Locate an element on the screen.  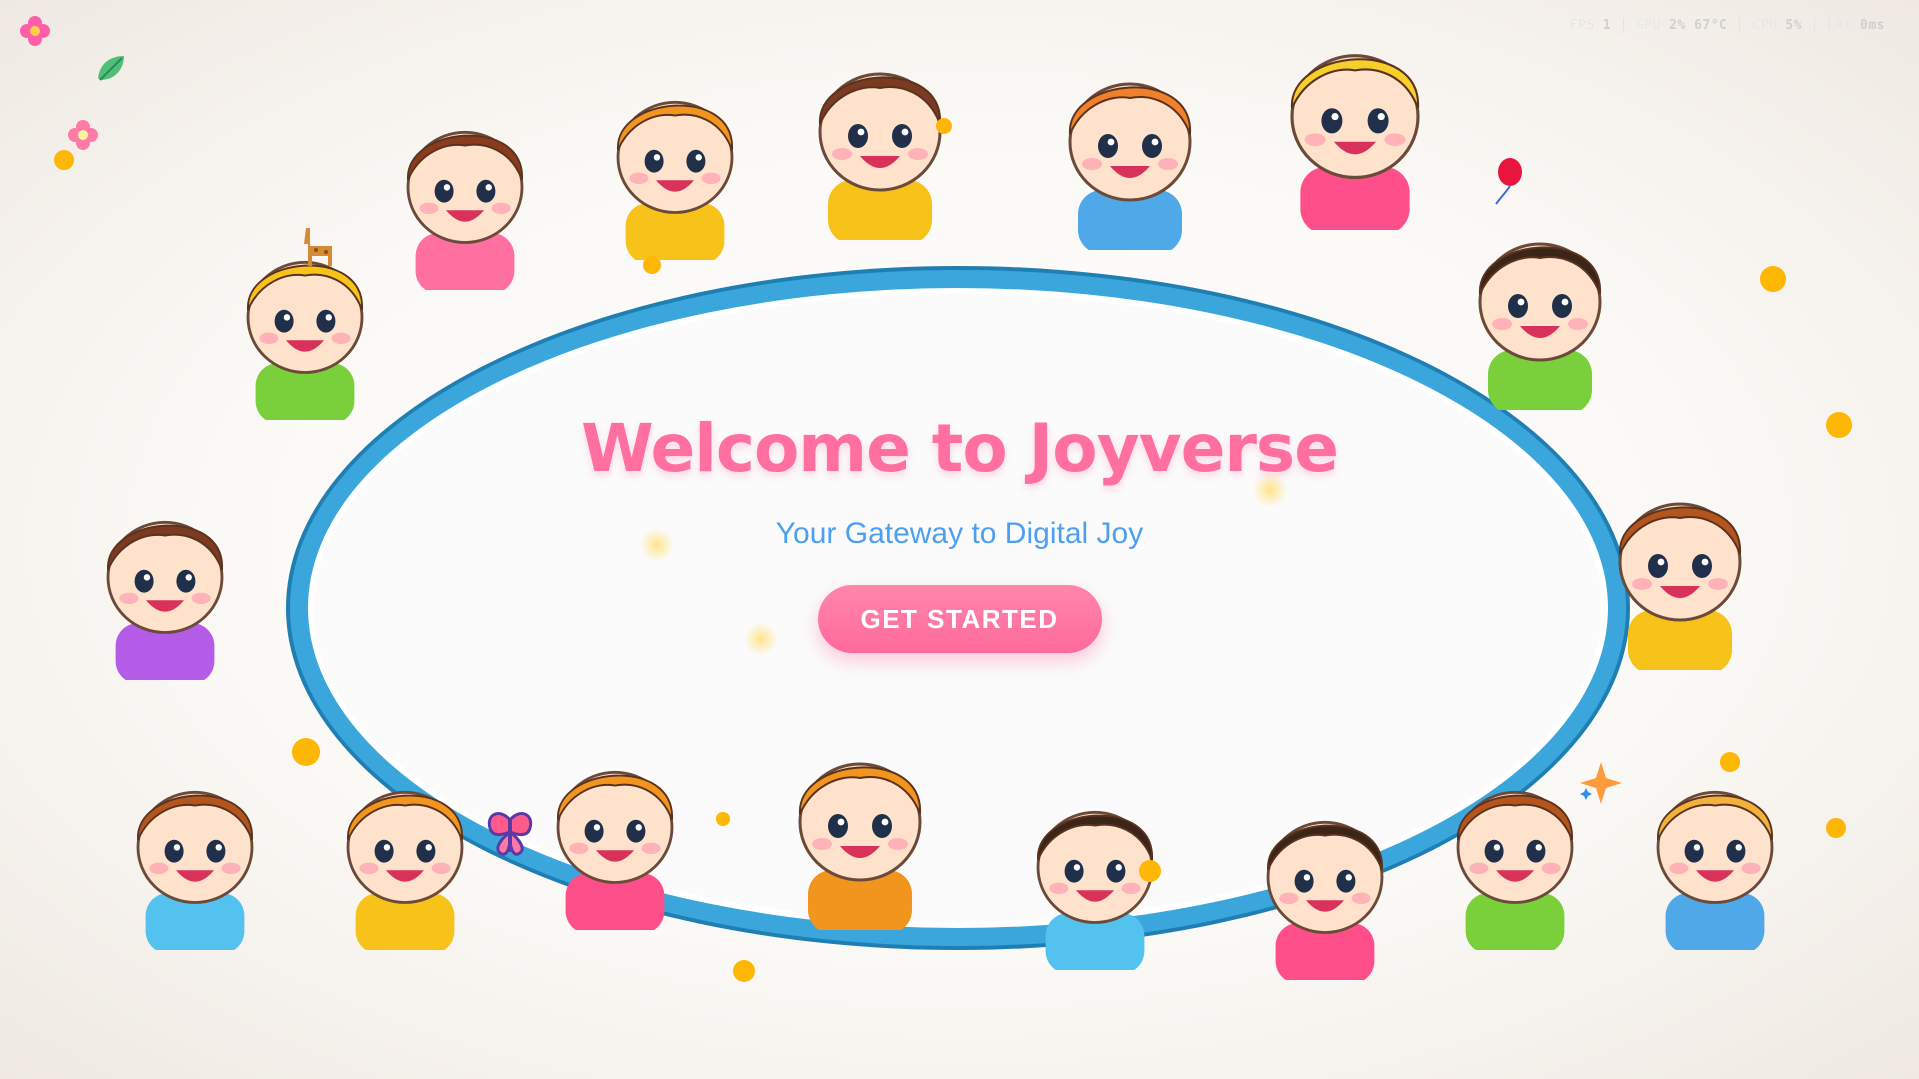
giraffe-icon is located at coordinates (318, 248).